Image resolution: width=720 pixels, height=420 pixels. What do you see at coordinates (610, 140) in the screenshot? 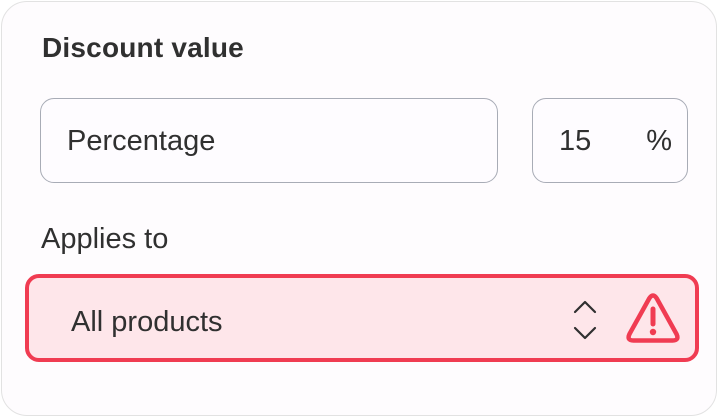
I see `discount-amount-field: 15 %` at bounding box center [610, 140].